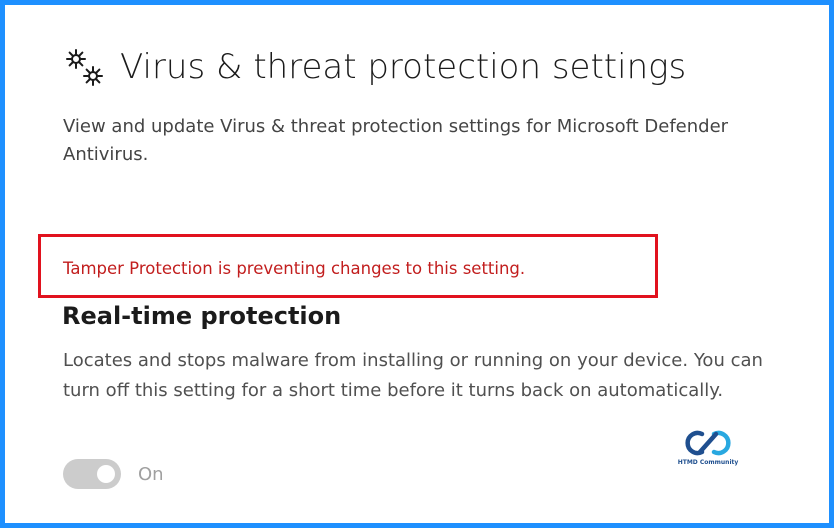 This screenshot has width=834, height=528. What do you see at coordinates (151, 474) in the screenshot?
I see `toggle-state-label: On` at bounding box center [151, 474].